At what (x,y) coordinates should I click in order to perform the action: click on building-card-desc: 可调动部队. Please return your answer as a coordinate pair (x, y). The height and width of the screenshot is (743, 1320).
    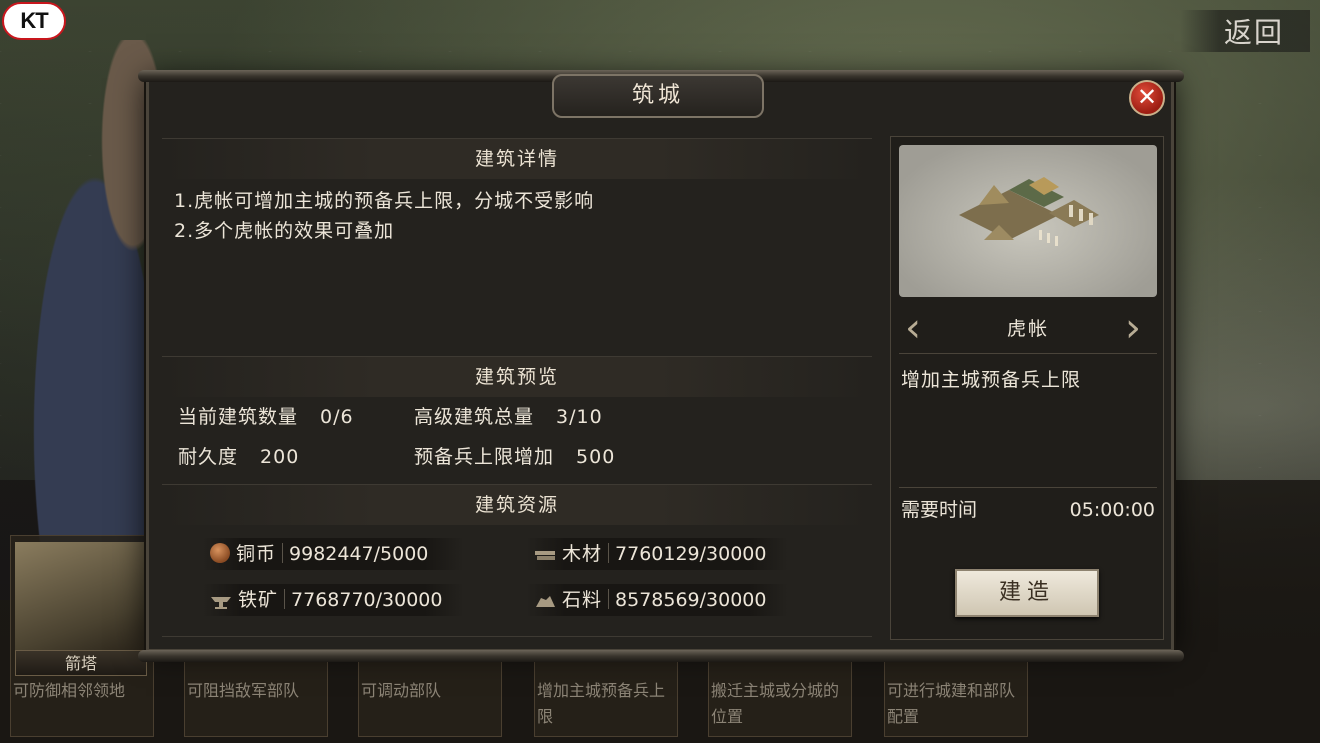
    Looking at the image, I should click on (401, 690).